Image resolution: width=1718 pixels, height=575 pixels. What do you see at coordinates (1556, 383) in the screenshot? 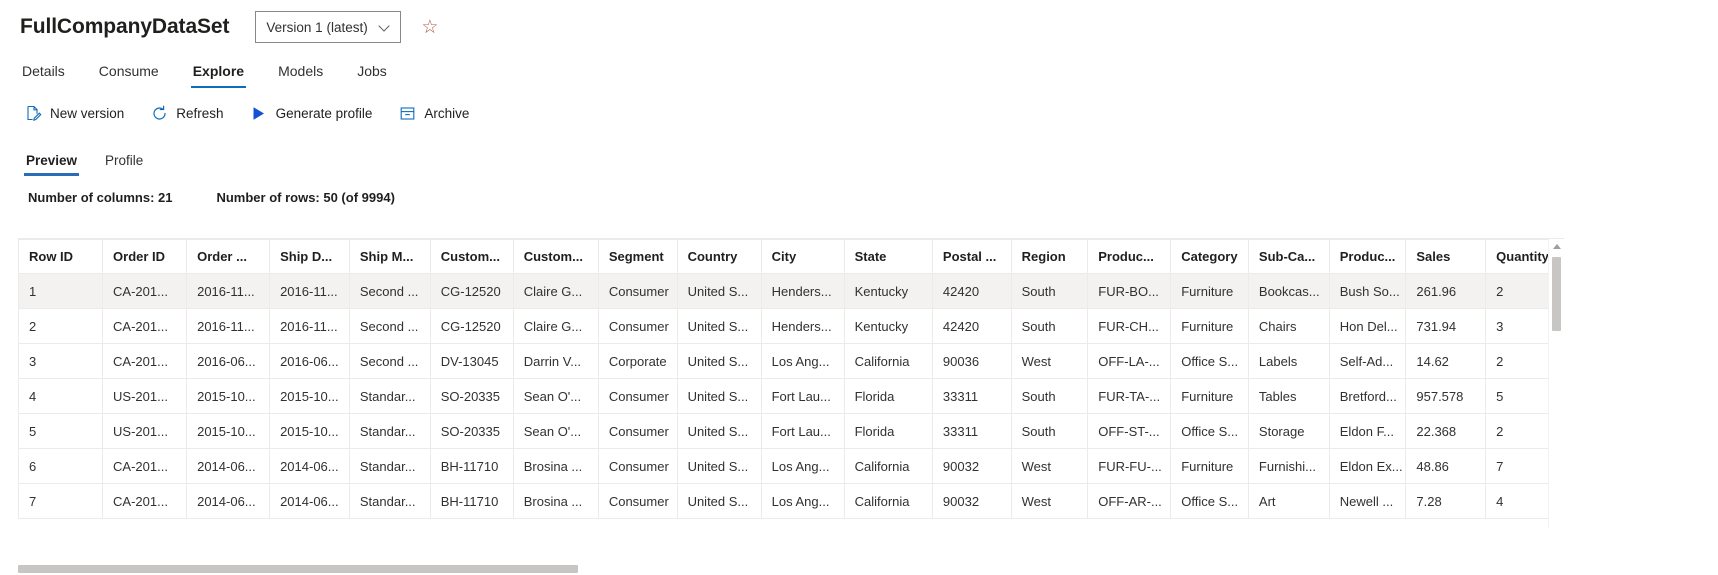
I see `vertical-scrollbar` at bounding box center [1556, 383].